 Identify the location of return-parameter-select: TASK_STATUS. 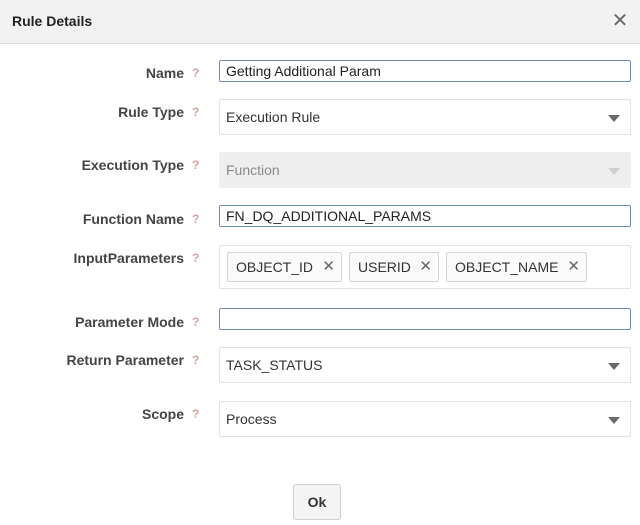
(425, 365).